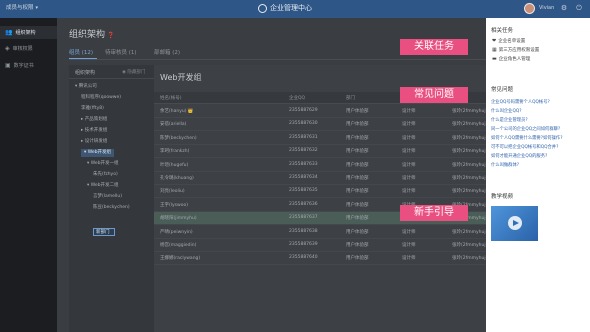 This screenshot has width=590, height=332. I want to click on table-cell: 2355887635, so click(303, 191).